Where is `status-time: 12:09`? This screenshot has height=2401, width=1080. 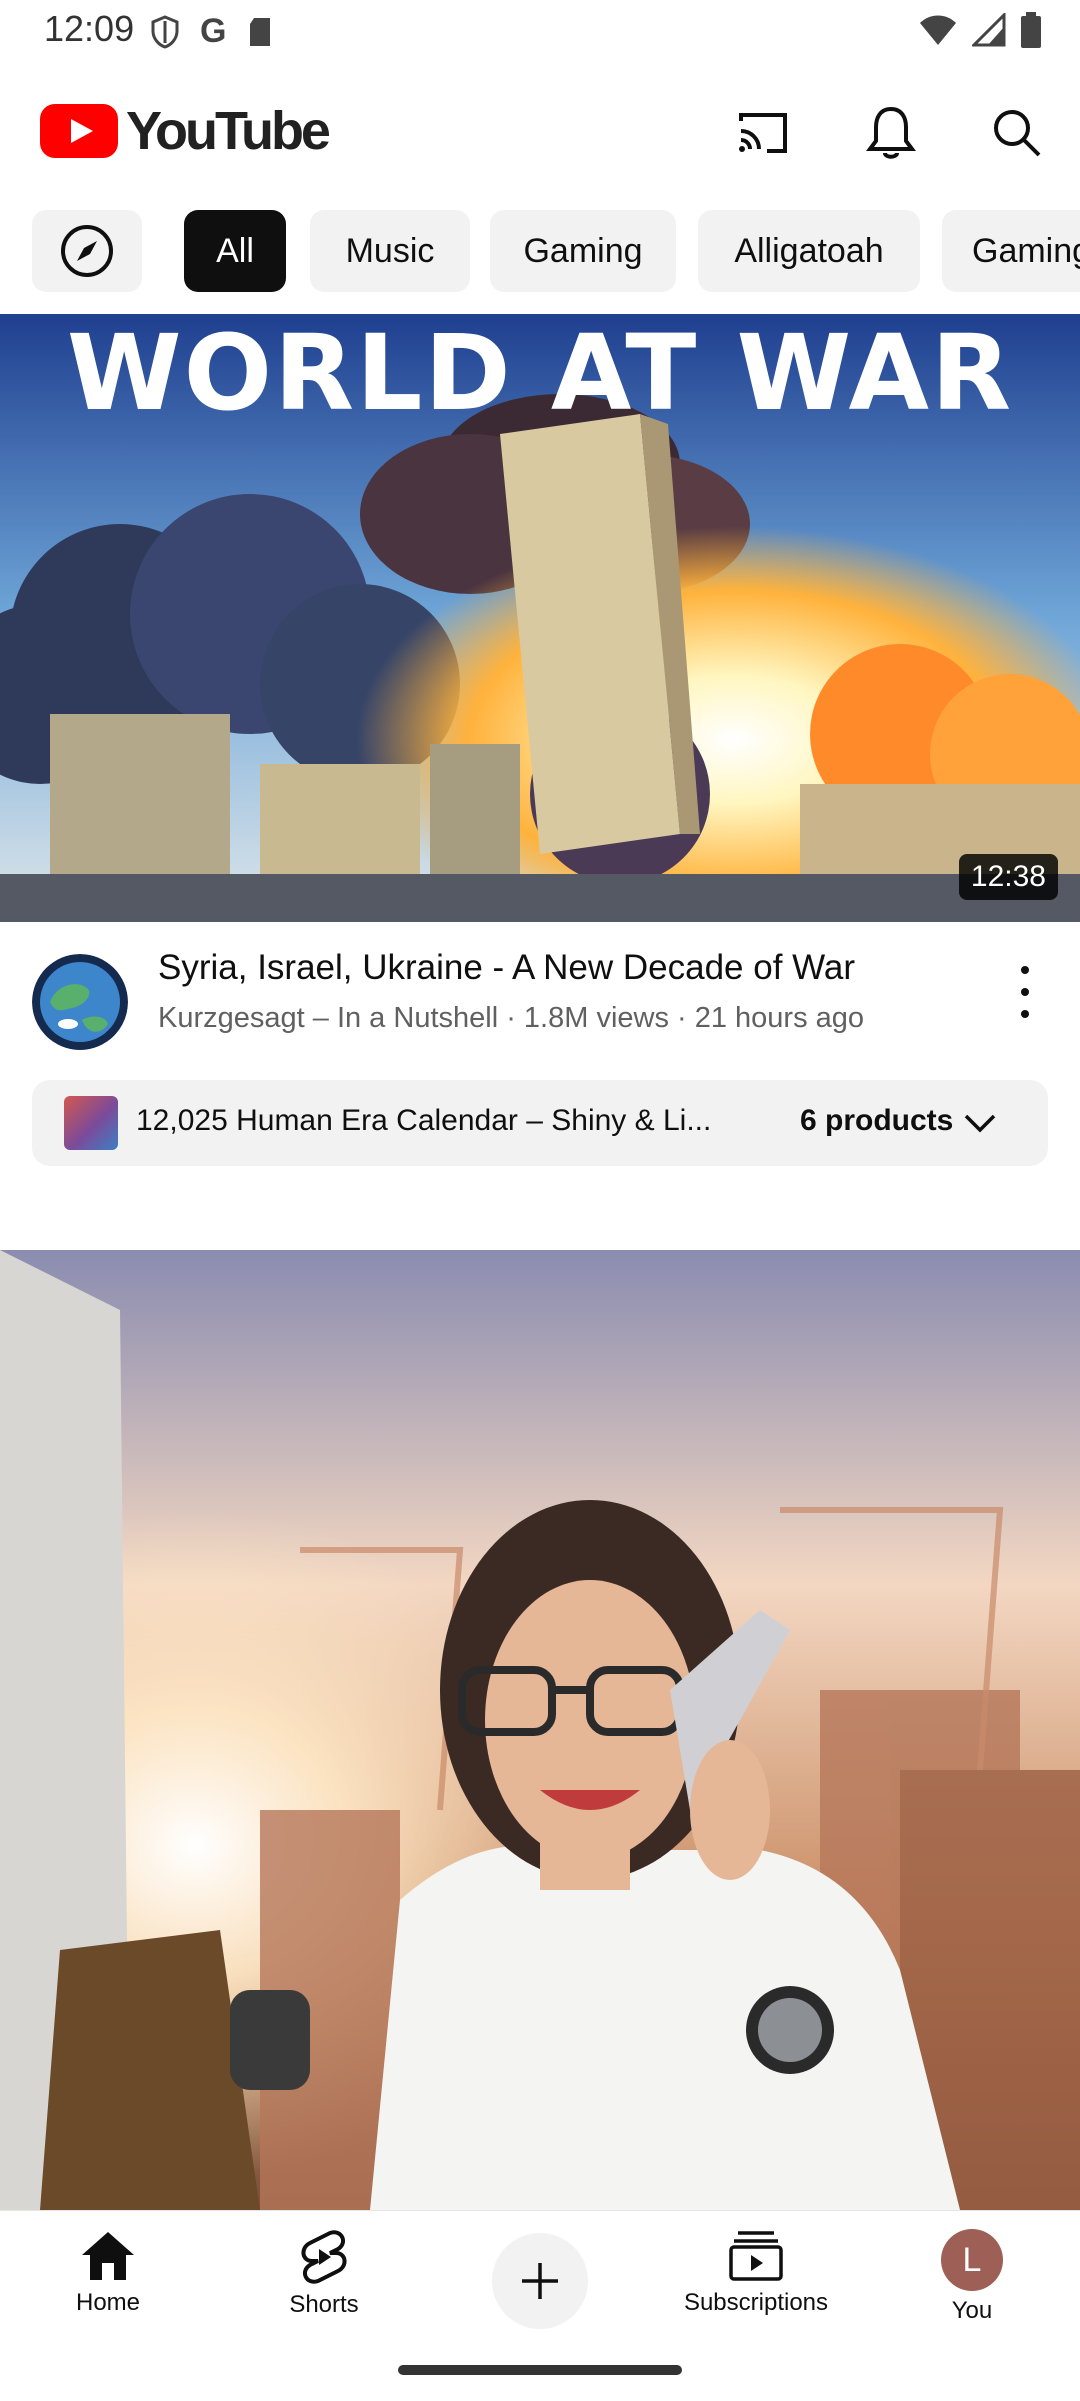
status-time: 12:09 is located at coordinates (89, 28).